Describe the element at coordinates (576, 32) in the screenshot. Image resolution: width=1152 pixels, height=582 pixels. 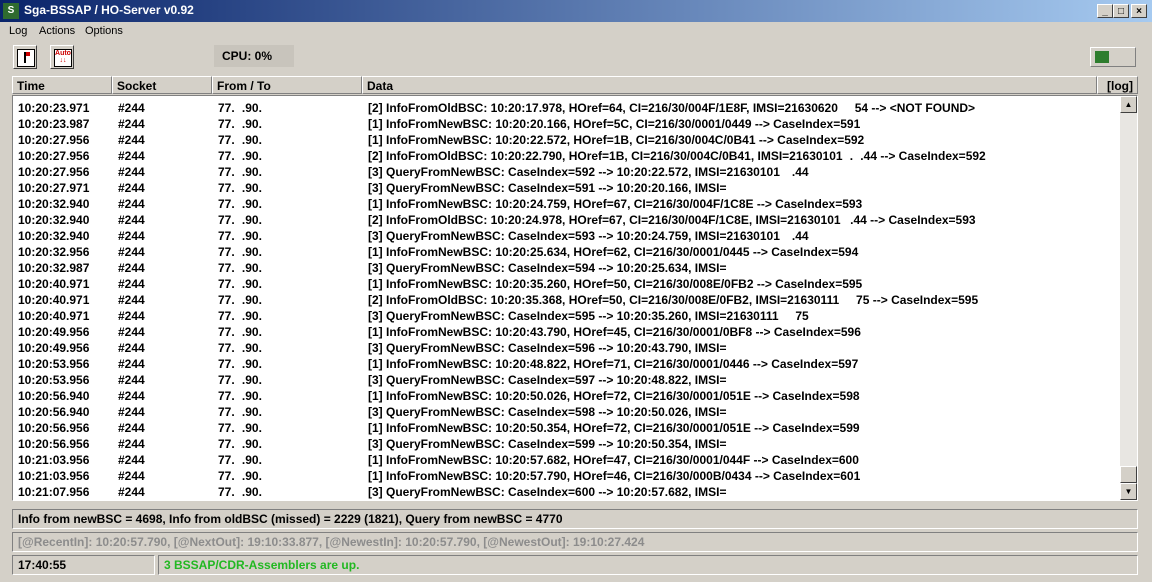
I see `menu-bar: Log Actions Options` at that location.